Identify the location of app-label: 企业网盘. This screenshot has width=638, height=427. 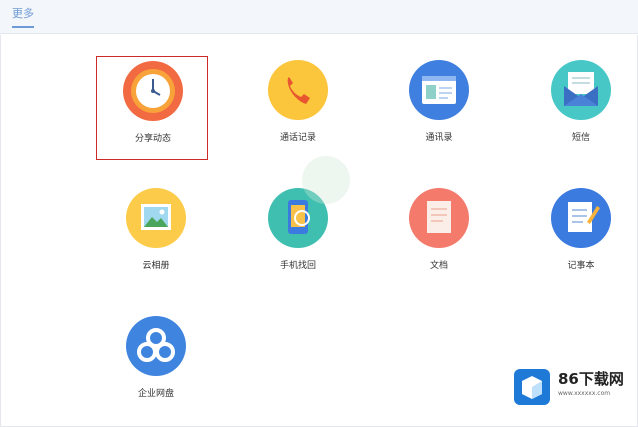
(155, 394).